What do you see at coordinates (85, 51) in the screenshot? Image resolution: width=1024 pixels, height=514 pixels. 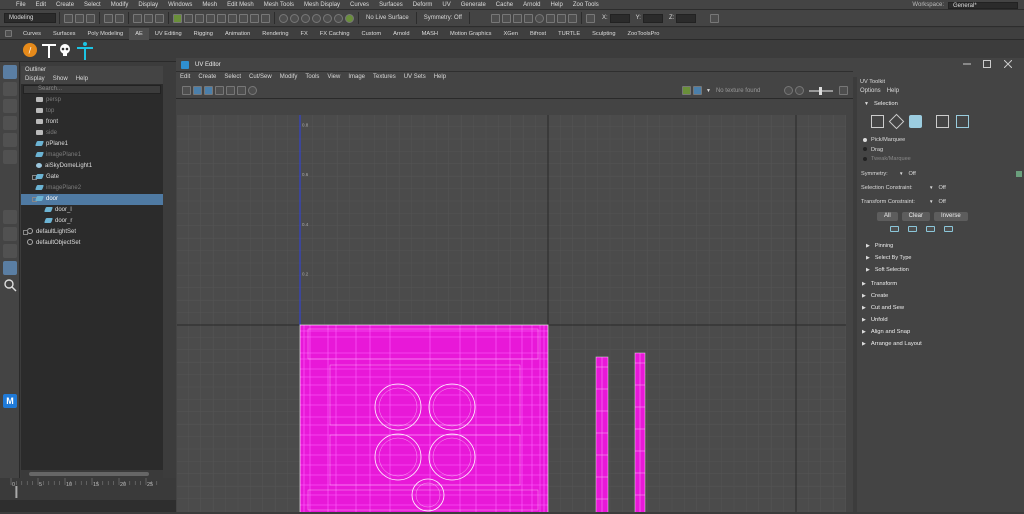 I see `shelf-cyan-figure-icon` at bounding box center [85, 51].